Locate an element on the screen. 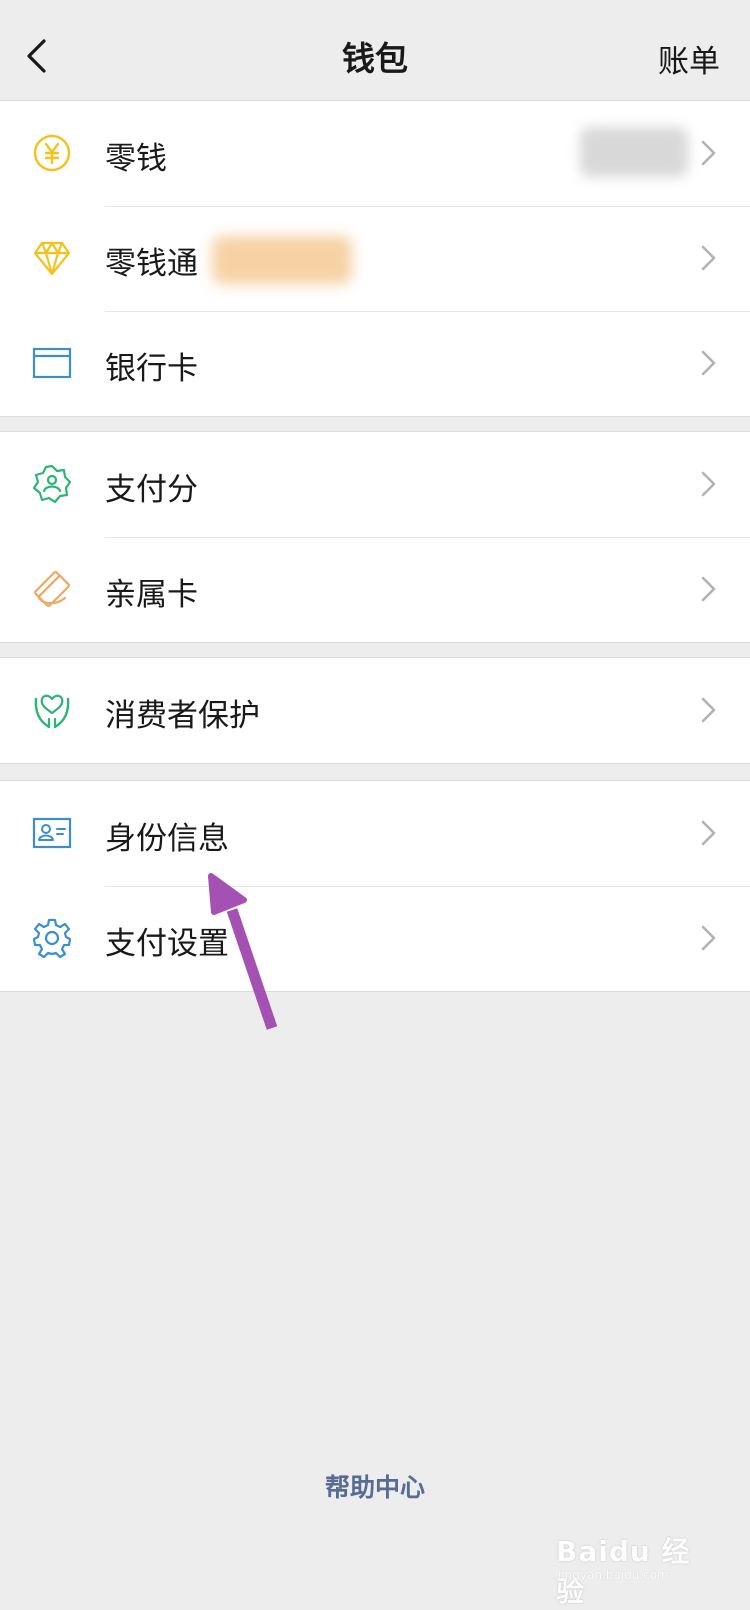  menu-item-label: 支付设置 is located at coordinates (167, 944).